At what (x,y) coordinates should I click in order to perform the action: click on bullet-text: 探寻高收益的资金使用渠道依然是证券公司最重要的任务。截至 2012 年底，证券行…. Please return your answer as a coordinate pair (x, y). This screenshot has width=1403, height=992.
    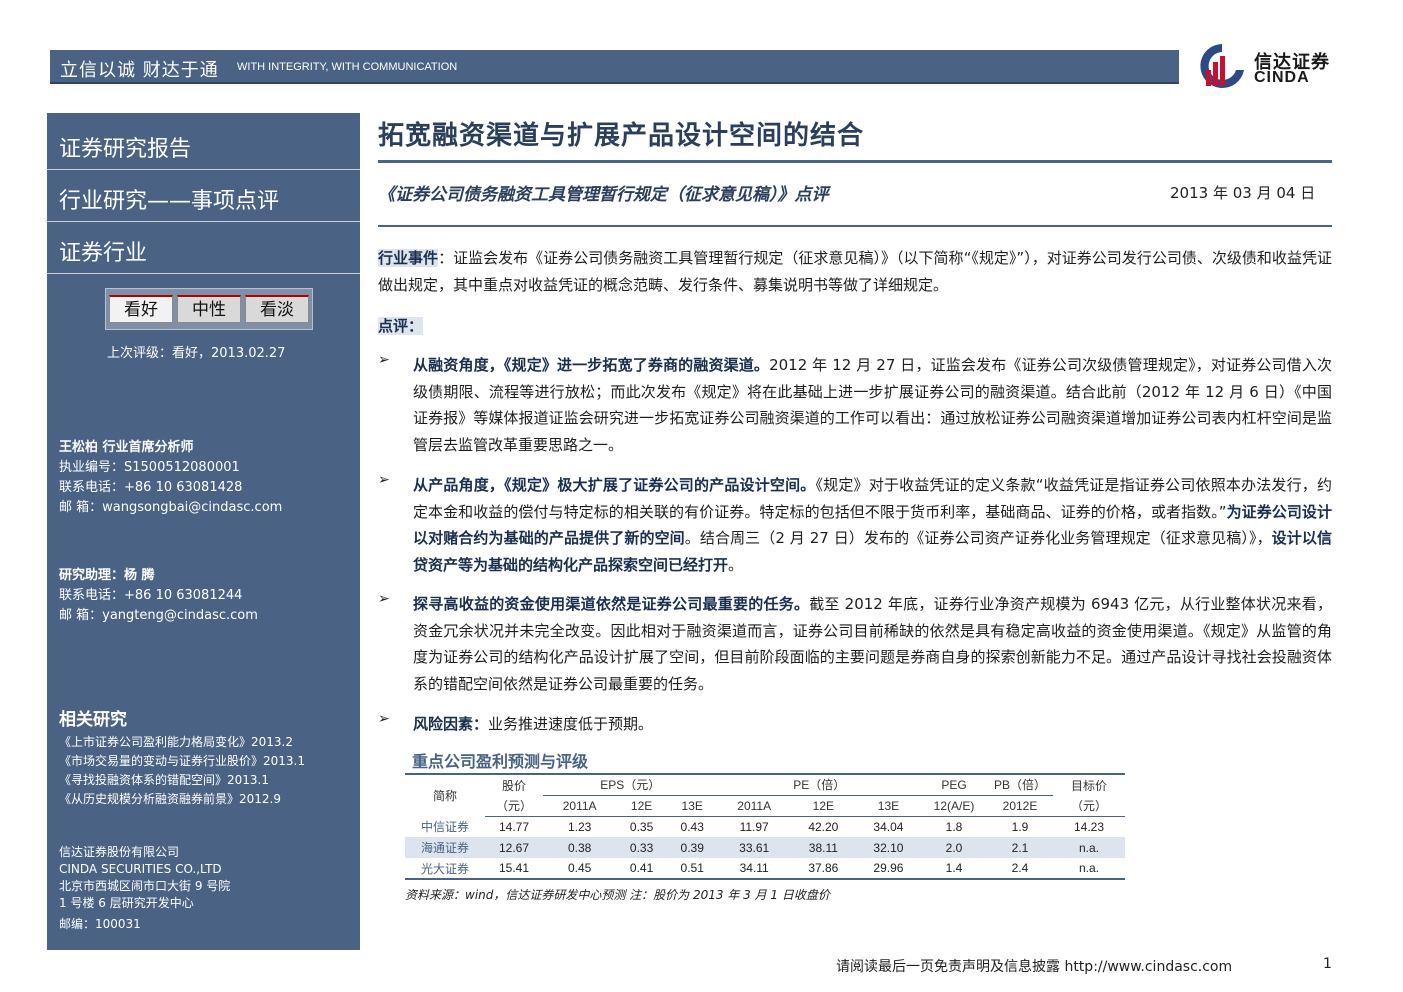
    Looking at the image, I should click on (872, 644).